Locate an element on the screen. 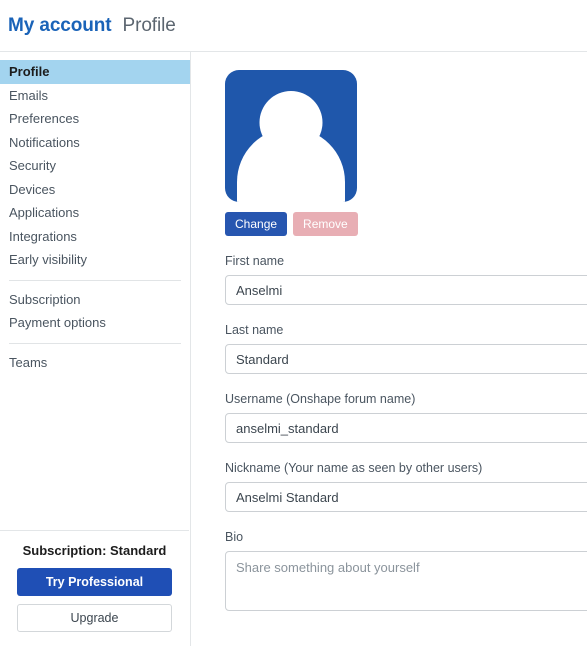 Image resolution: width=587 pixels, height=646 pixels. username-input is located at coordinates (406, 428).